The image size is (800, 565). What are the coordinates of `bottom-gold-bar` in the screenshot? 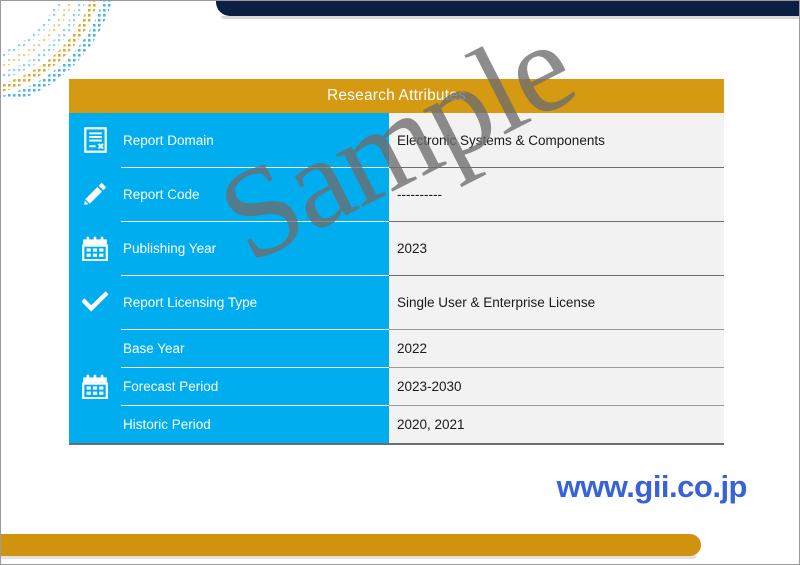 It's located at (351, 545).